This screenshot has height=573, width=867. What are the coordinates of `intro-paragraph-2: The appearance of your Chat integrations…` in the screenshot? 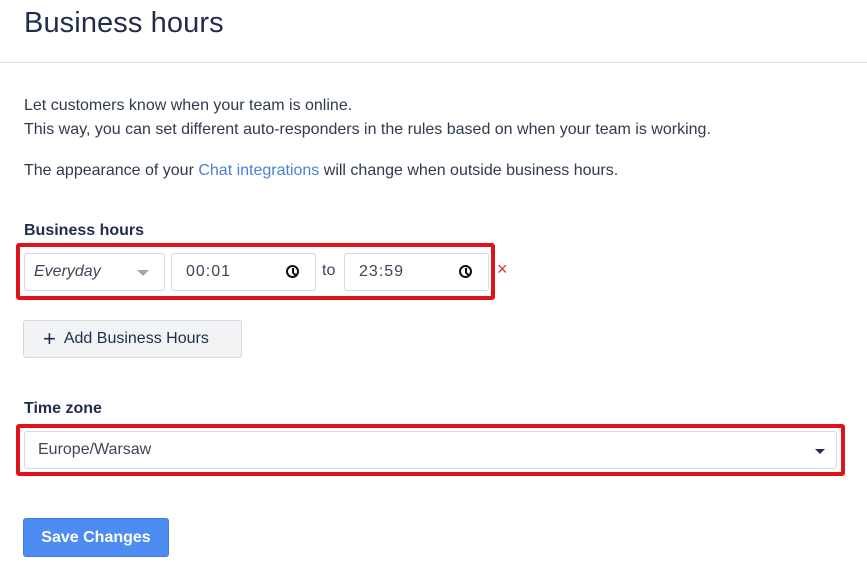 It's located at (367, 171).